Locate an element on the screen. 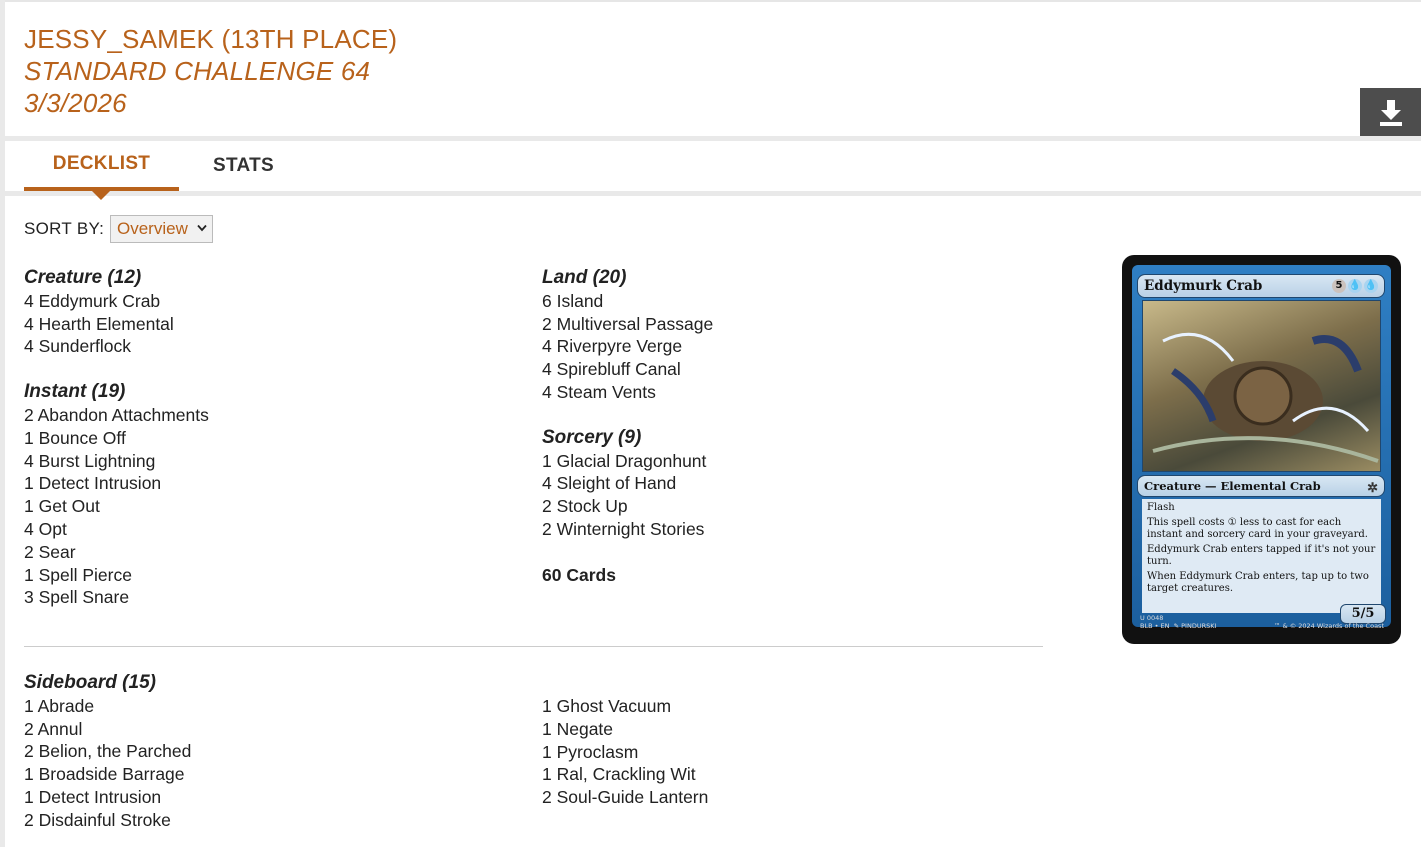 This screenshot has height=847, width=1421. tab-bar: DECKLIST STATS is located at coordinates (713, 166).